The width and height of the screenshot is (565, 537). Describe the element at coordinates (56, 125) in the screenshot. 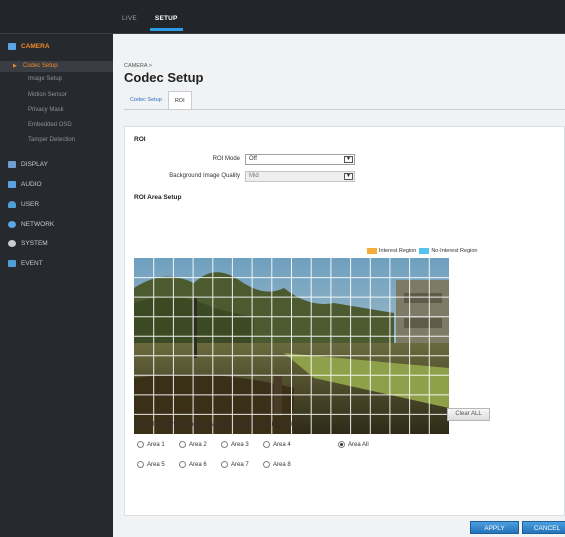

I see `sidebar-item-embedded-osd: Embedded OSD` at that location.